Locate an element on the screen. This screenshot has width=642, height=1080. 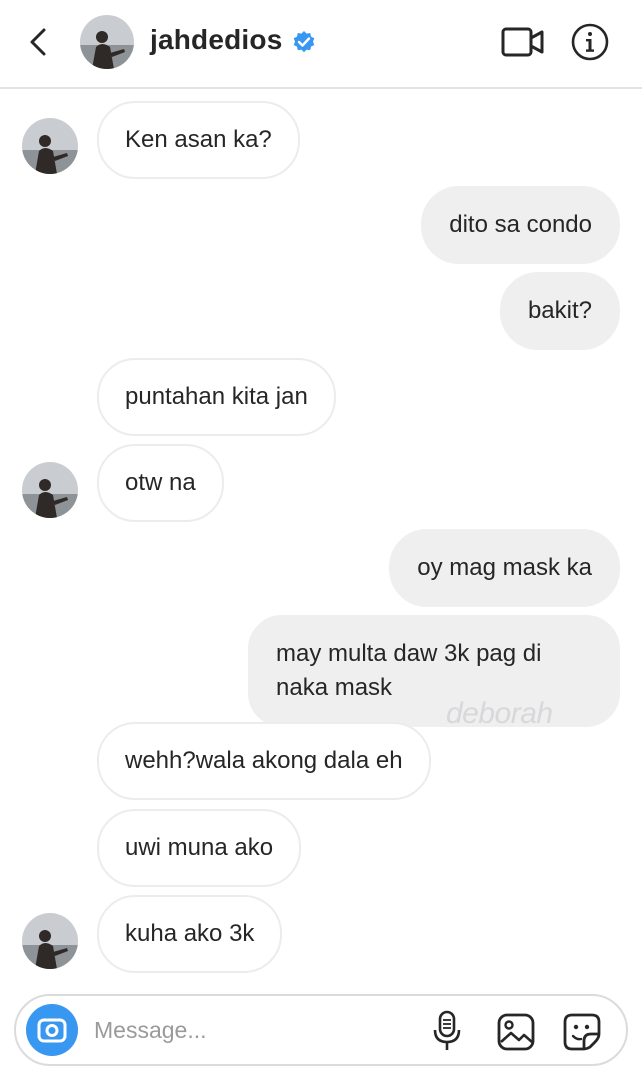
chat-username: jahdedios is located at coordinates (216, 40).